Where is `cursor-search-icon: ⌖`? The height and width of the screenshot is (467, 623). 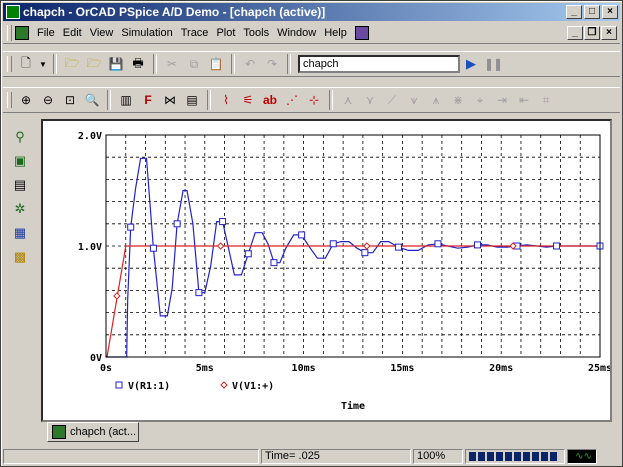
cursor-search-icon: ⌖ is located at coordinates (480, 100).